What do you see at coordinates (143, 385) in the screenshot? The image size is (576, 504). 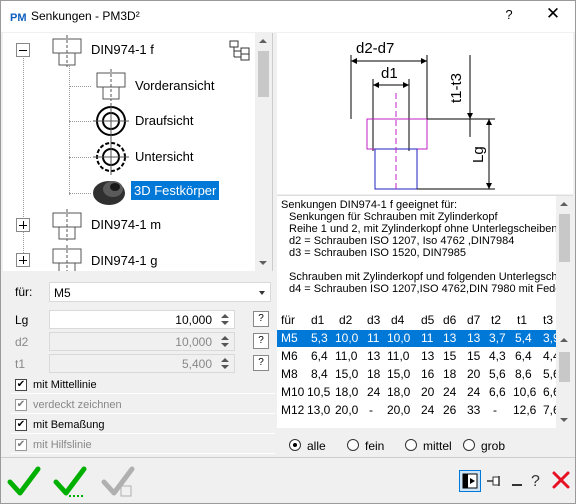 I see `checkbox-mittellinie: ✔ mit Mittellinie` at bounding box center [143, 385].